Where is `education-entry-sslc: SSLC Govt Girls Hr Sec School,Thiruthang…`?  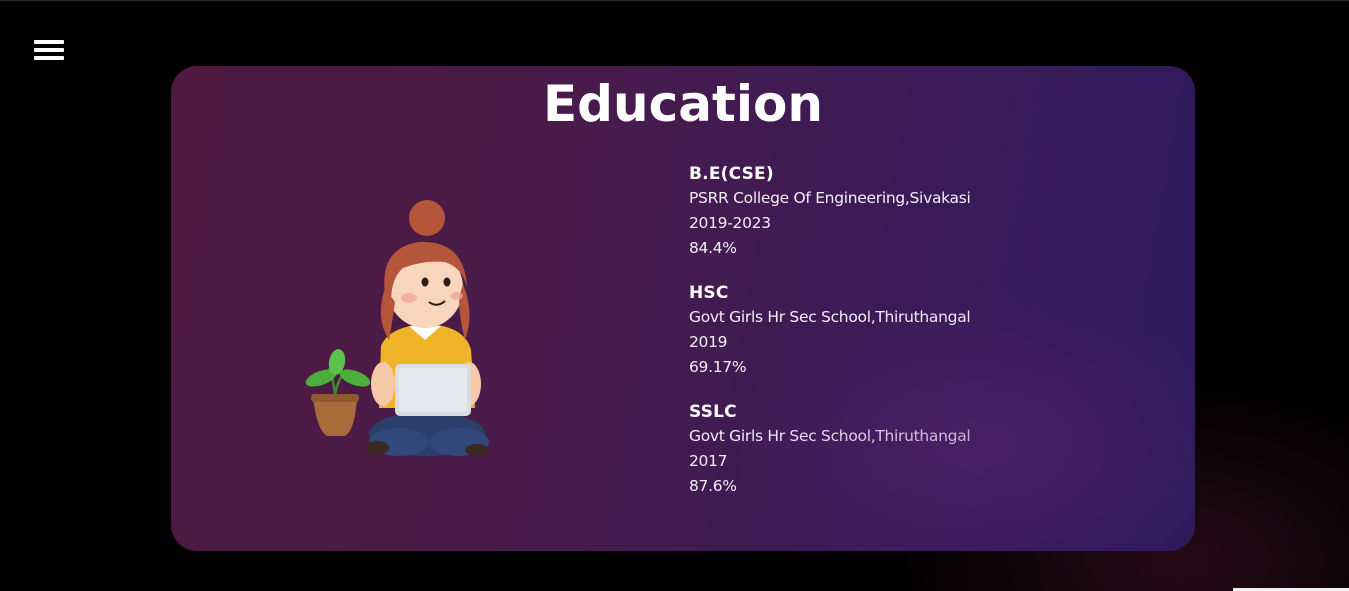
education-entry-sslc: SSLC Govt Girls Hr Sec School,Thiruthang… is located at coordinates (899, 449).